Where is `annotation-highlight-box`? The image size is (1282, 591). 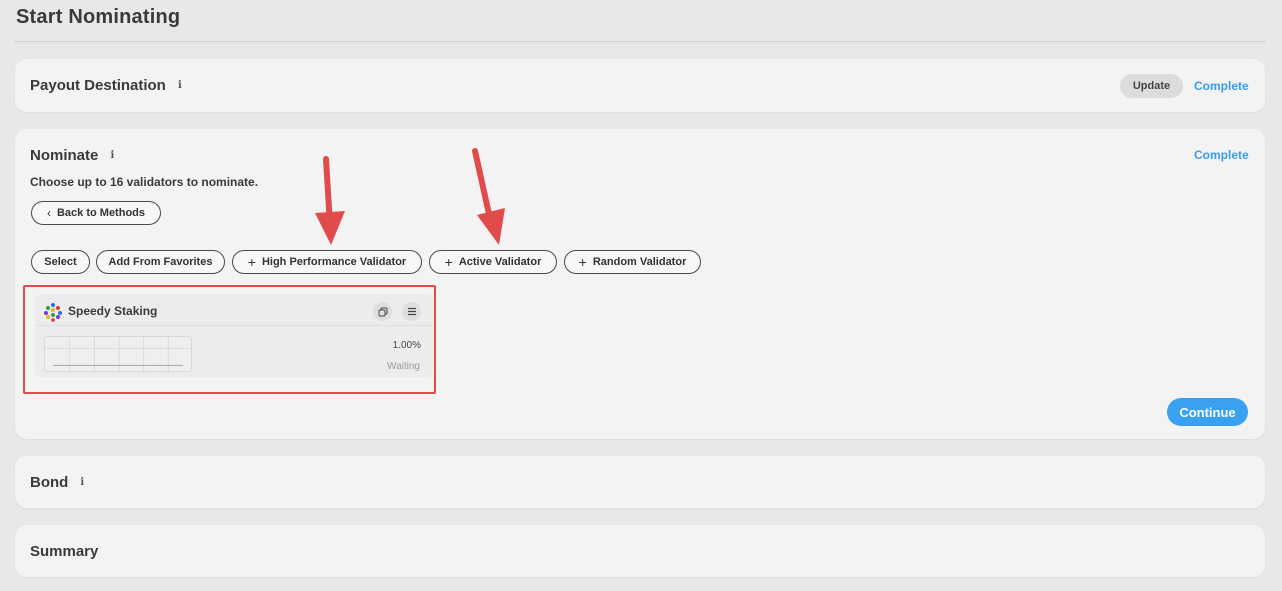 annotation-highlight-box is located at coordinates (229, 339).